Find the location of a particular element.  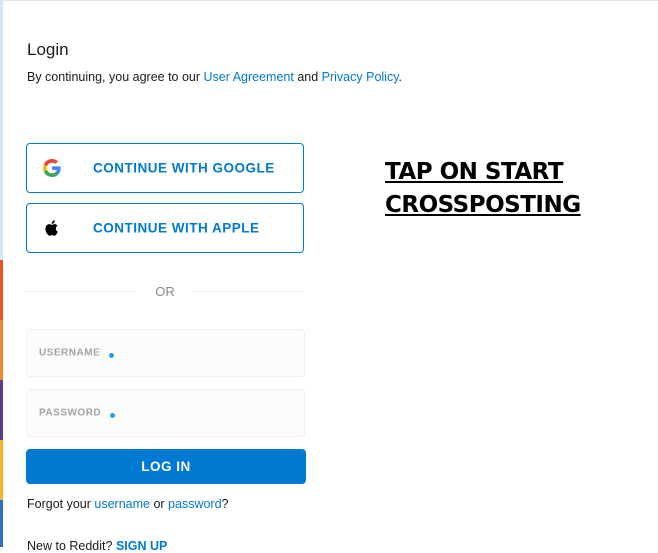

continue-with-google-button: CONTINUE WITH GOOGLE is located at coordinates (165, 168).